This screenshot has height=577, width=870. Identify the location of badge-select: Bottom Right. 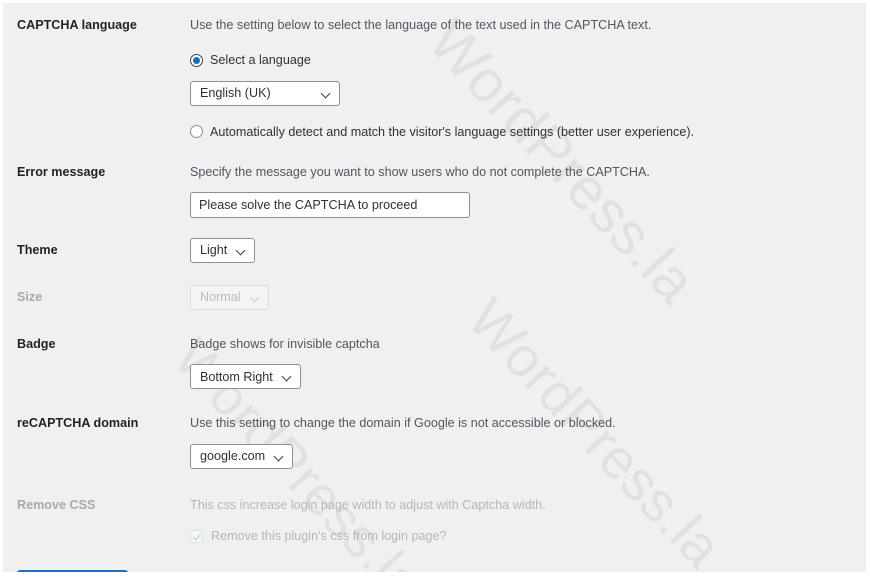
(245, 377).